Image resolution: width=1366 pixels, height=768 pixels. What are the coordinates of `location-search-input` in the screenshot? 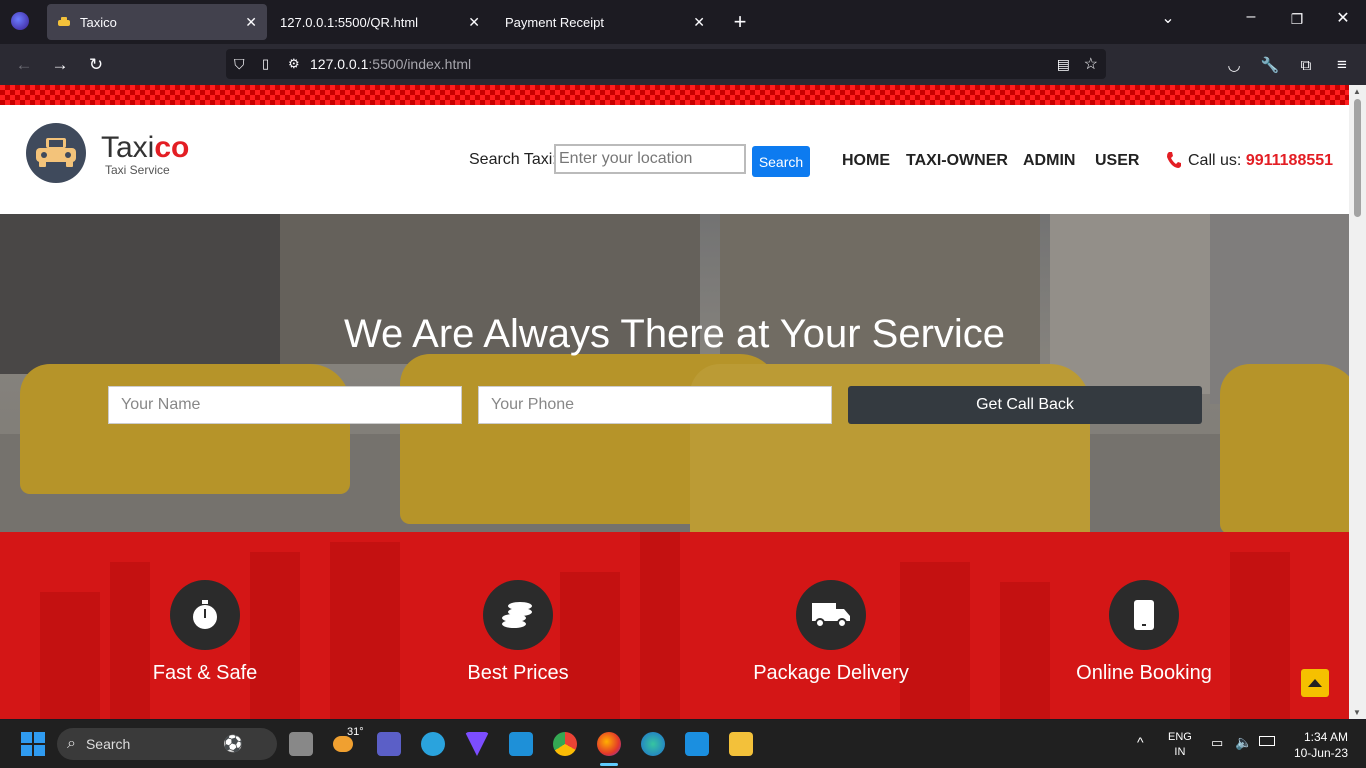 It's located at (650, 159).